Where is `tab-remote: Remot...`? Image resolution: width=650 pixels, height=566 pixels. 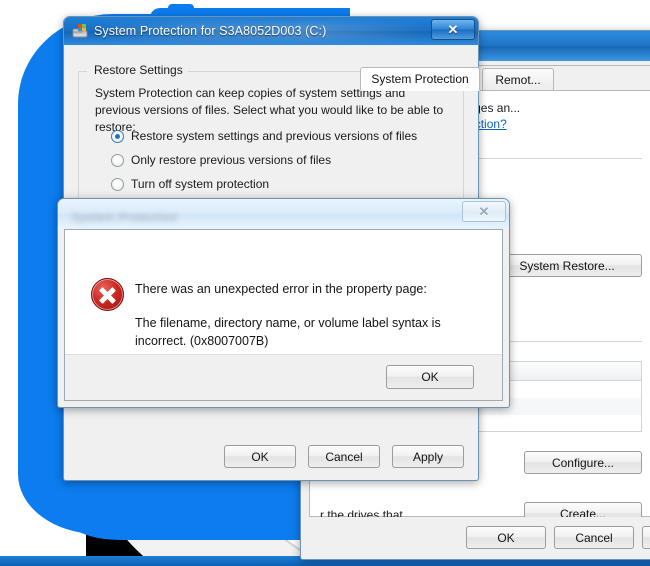 tab-remote: Remot... is located at coordinates (518, 79).